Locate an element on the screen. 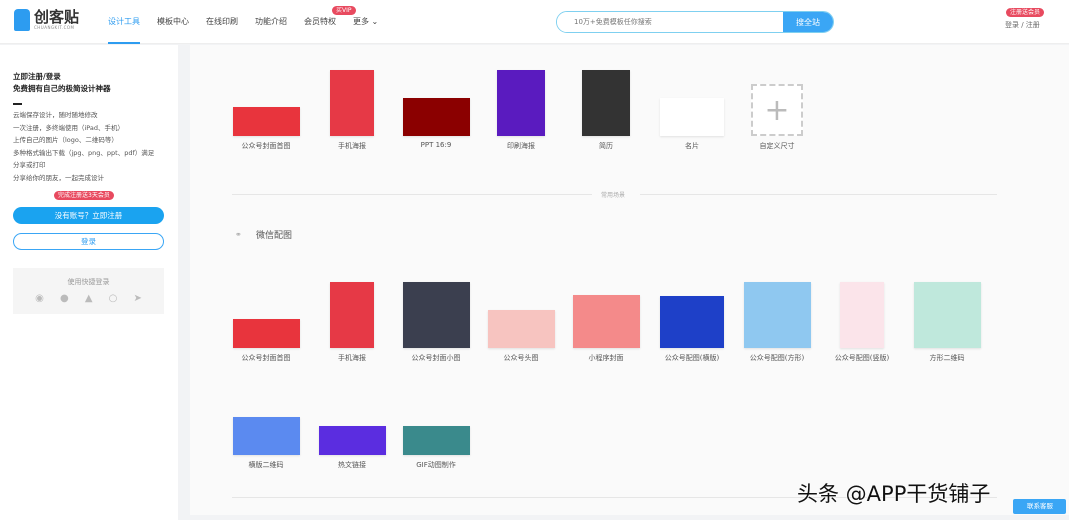 This screenshot has height=520, width=1069. register-badge: 注册送会员 is located at coordinates (1025, 12).